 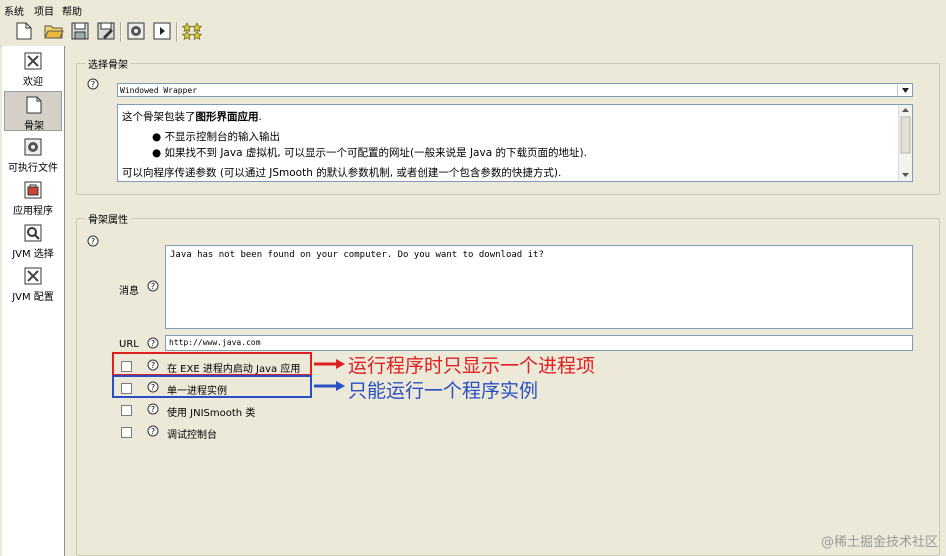 I want to click on sidebar-item-application: 应用程序, so click(x=33, y=197).